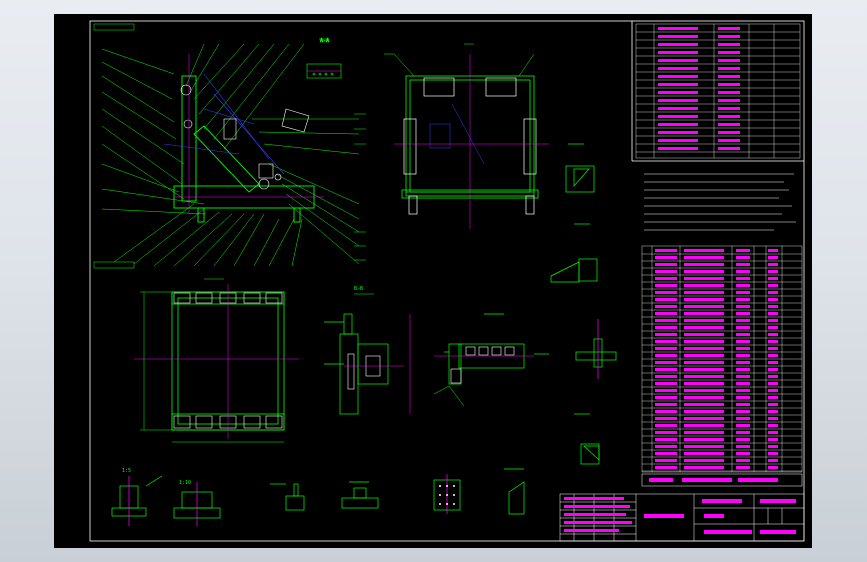 This screenshot has height=562, width=867. I want to click on detail-a-a: A-A, so click(324, 58).